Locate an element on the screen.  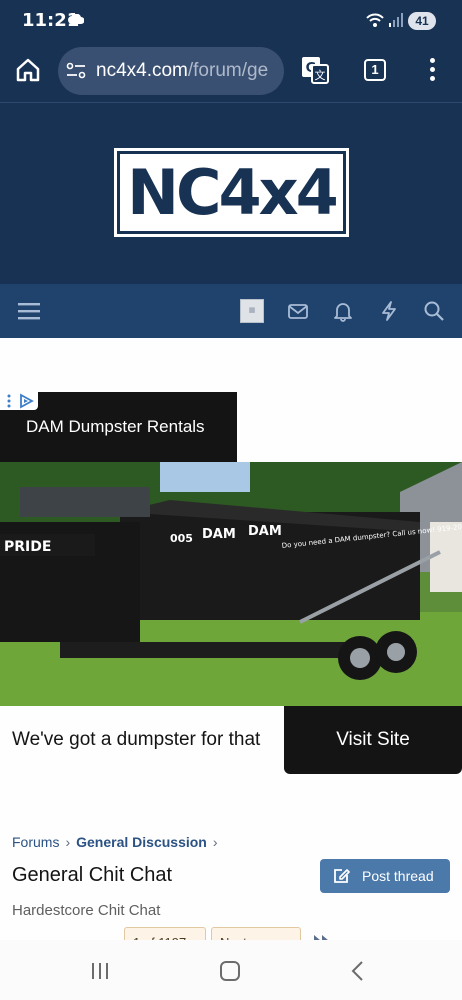
ad-choices-icon is located at coordinates (19, 401).